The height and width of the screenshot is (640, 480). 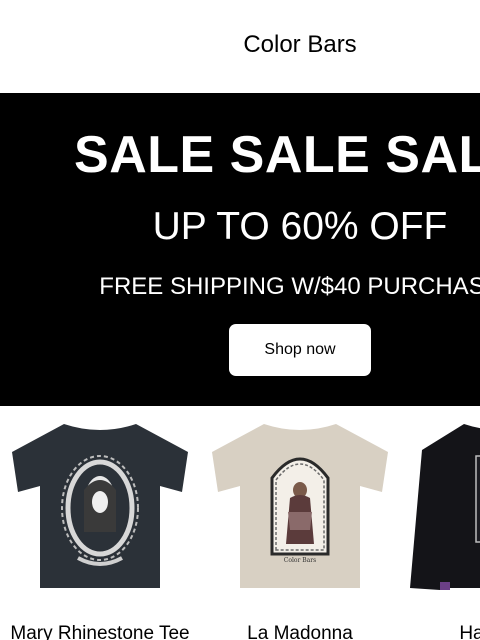 I want to click on product-image-have-you, so click(x=440, y=510).